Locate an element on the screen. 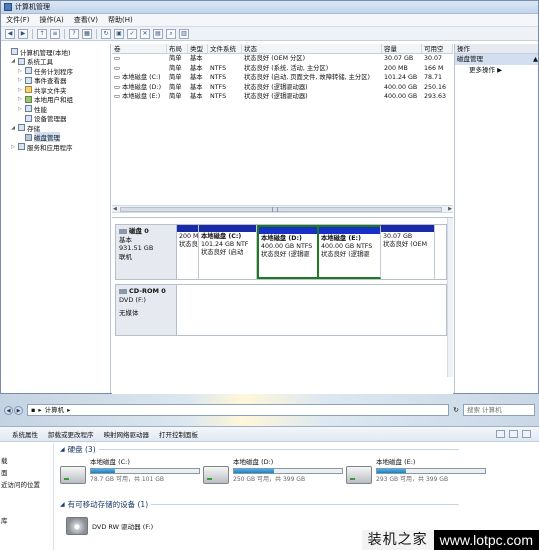 The width and height of the screenshot is (539, 550). tree-item-services: ▷ 服务和应用程序 is located at coordinates (55, 147).